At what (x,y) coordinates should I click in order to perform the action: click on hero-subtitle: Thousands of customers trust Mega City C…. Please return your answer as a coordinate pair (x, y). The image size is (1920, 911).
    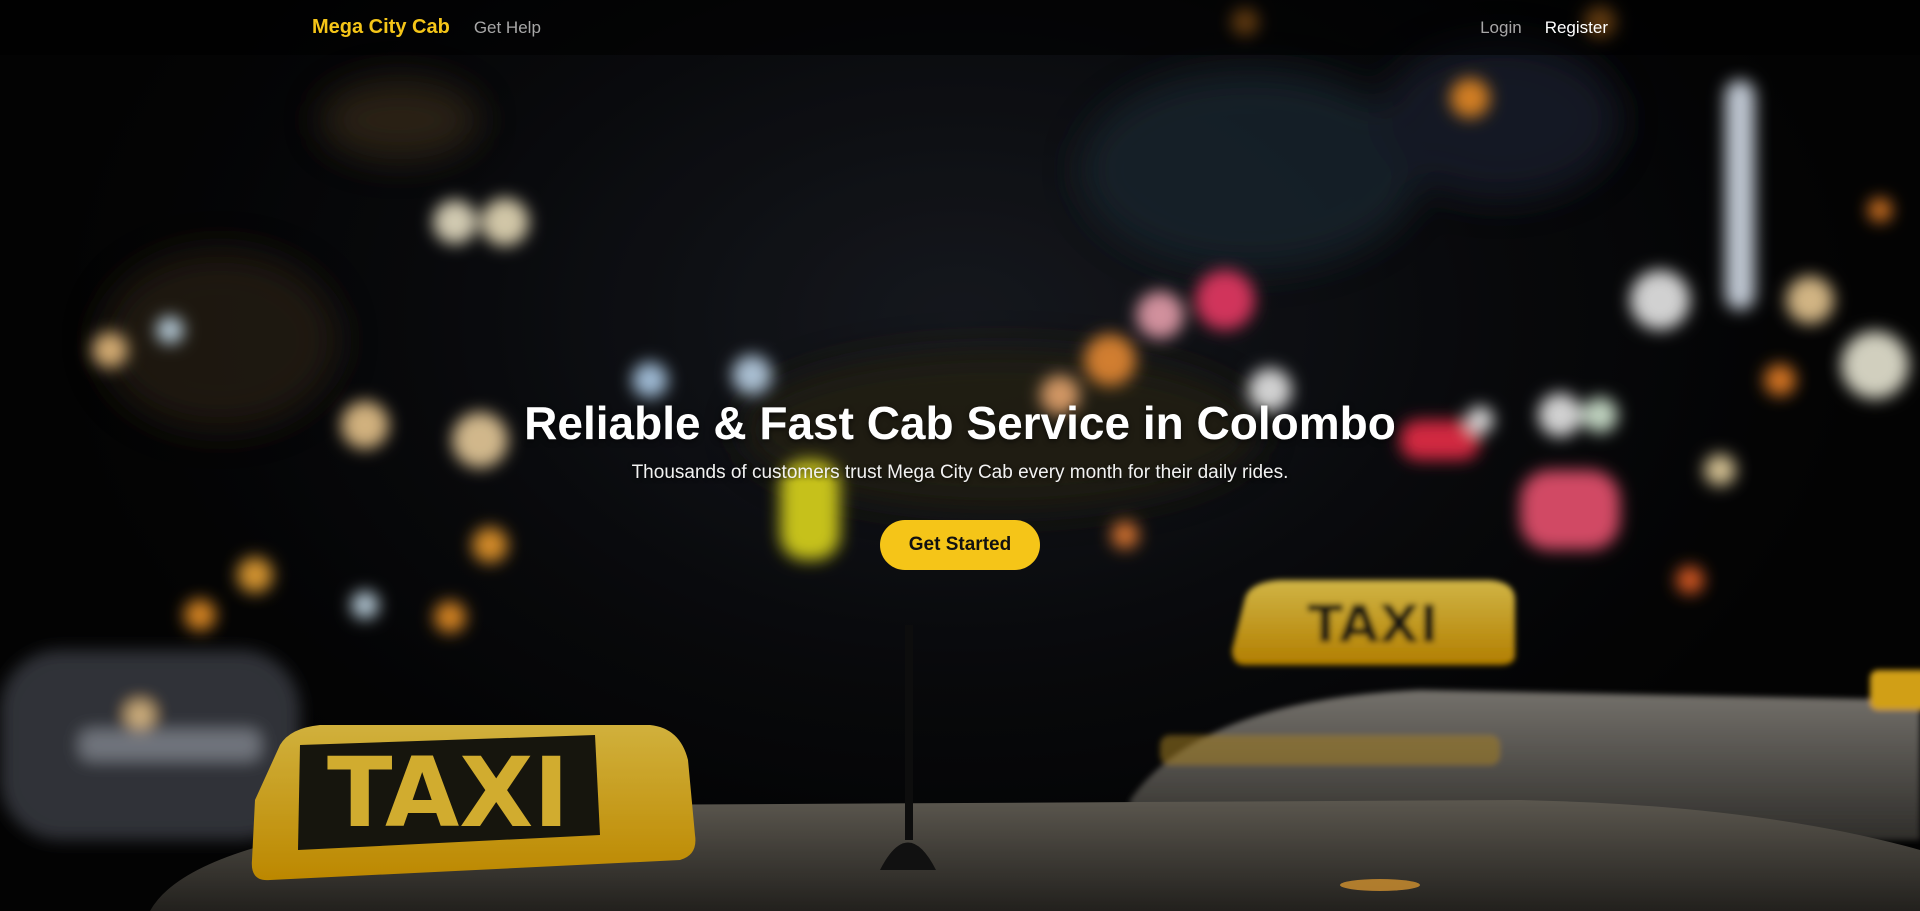
    Looking at the image, I should click on (960, 472).